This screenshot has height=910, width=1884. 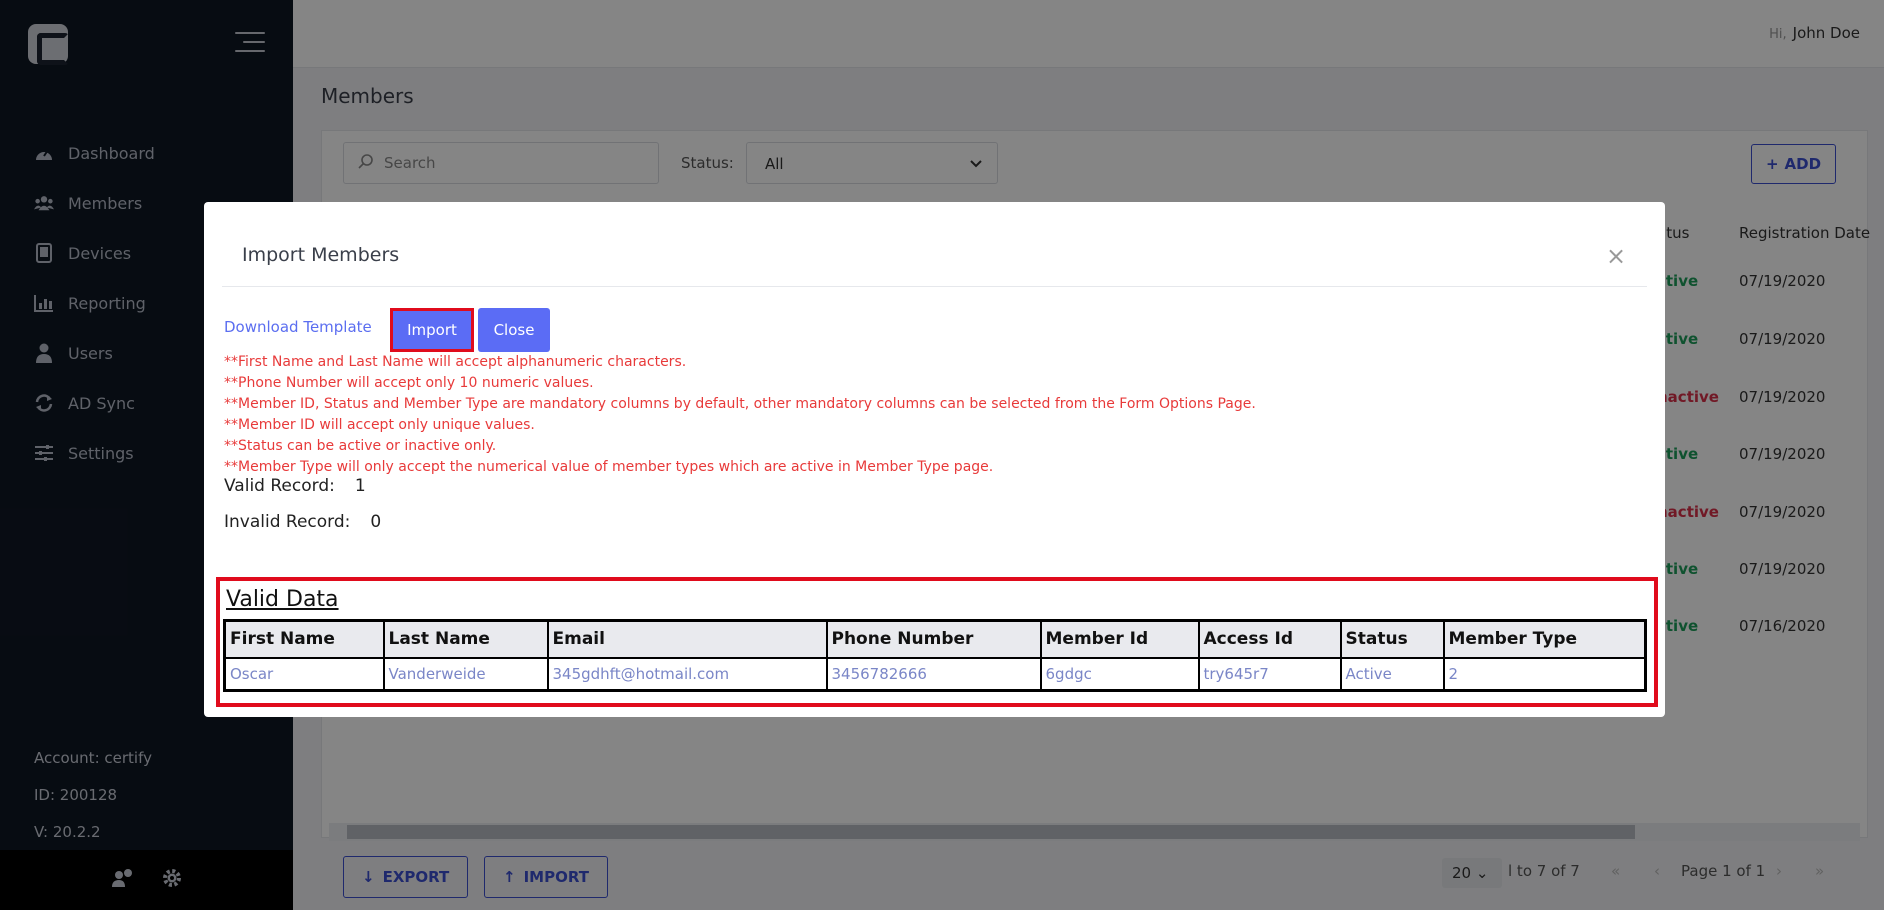 I want to click on column-header: Phone Number, so click(x=933, y=639).